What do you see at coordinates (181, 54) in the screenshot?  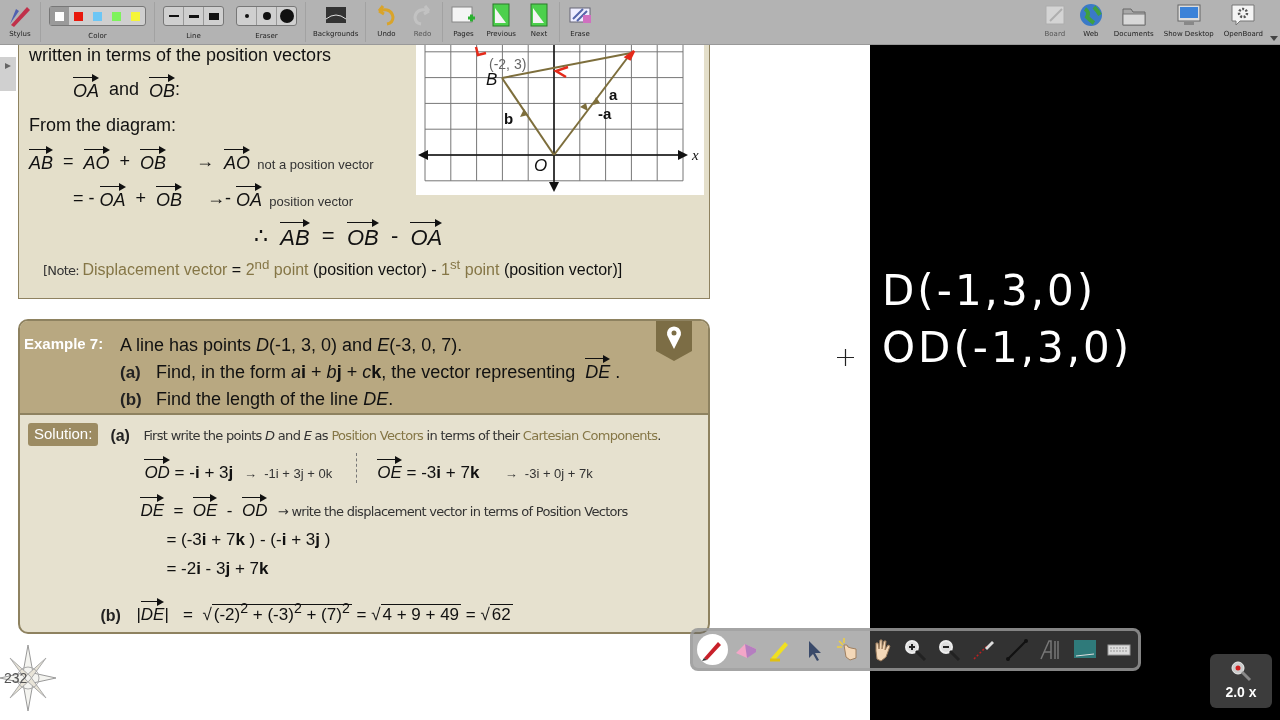 I see `math-line: written in terms of the position vectors` at bounding box center [181, 54].